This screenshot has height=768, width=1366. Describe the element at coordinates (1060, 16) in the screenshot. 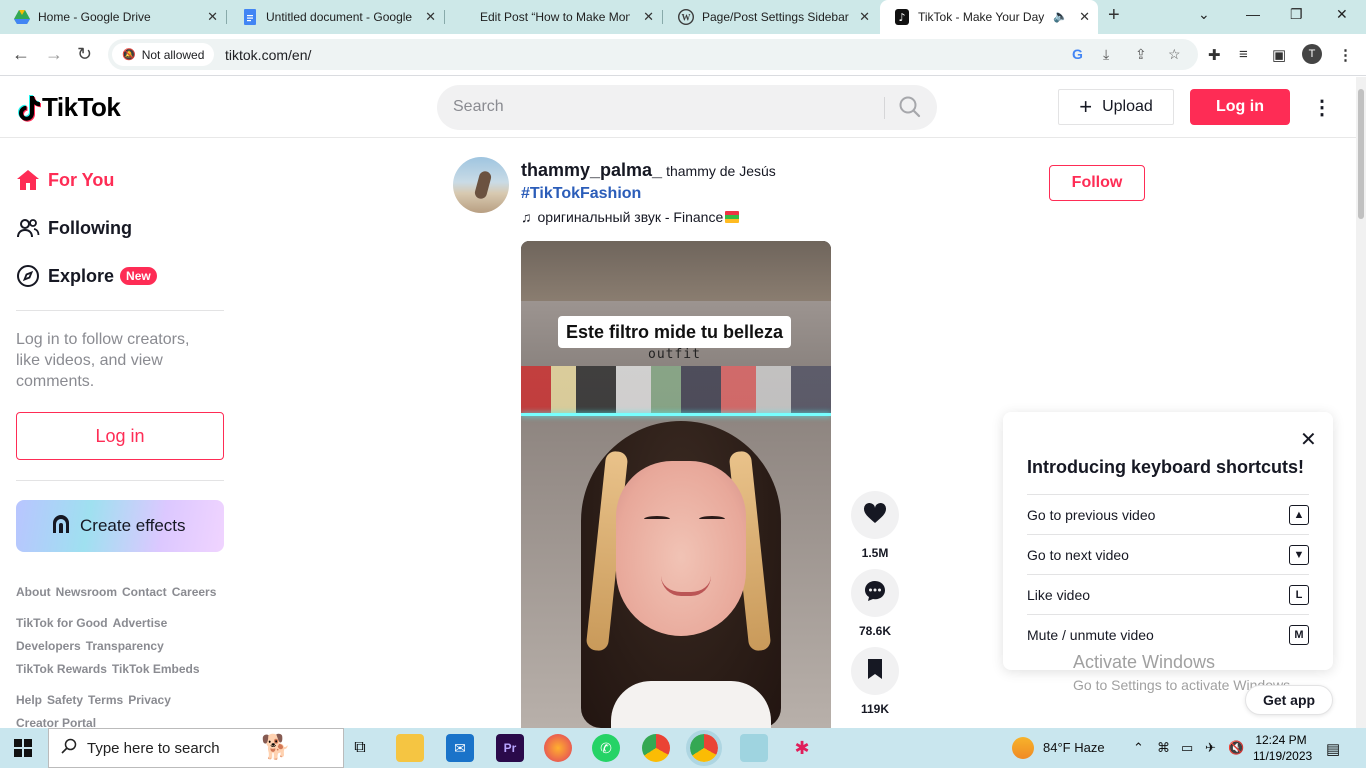

I see `speaker-icon: 🔈` at that location.